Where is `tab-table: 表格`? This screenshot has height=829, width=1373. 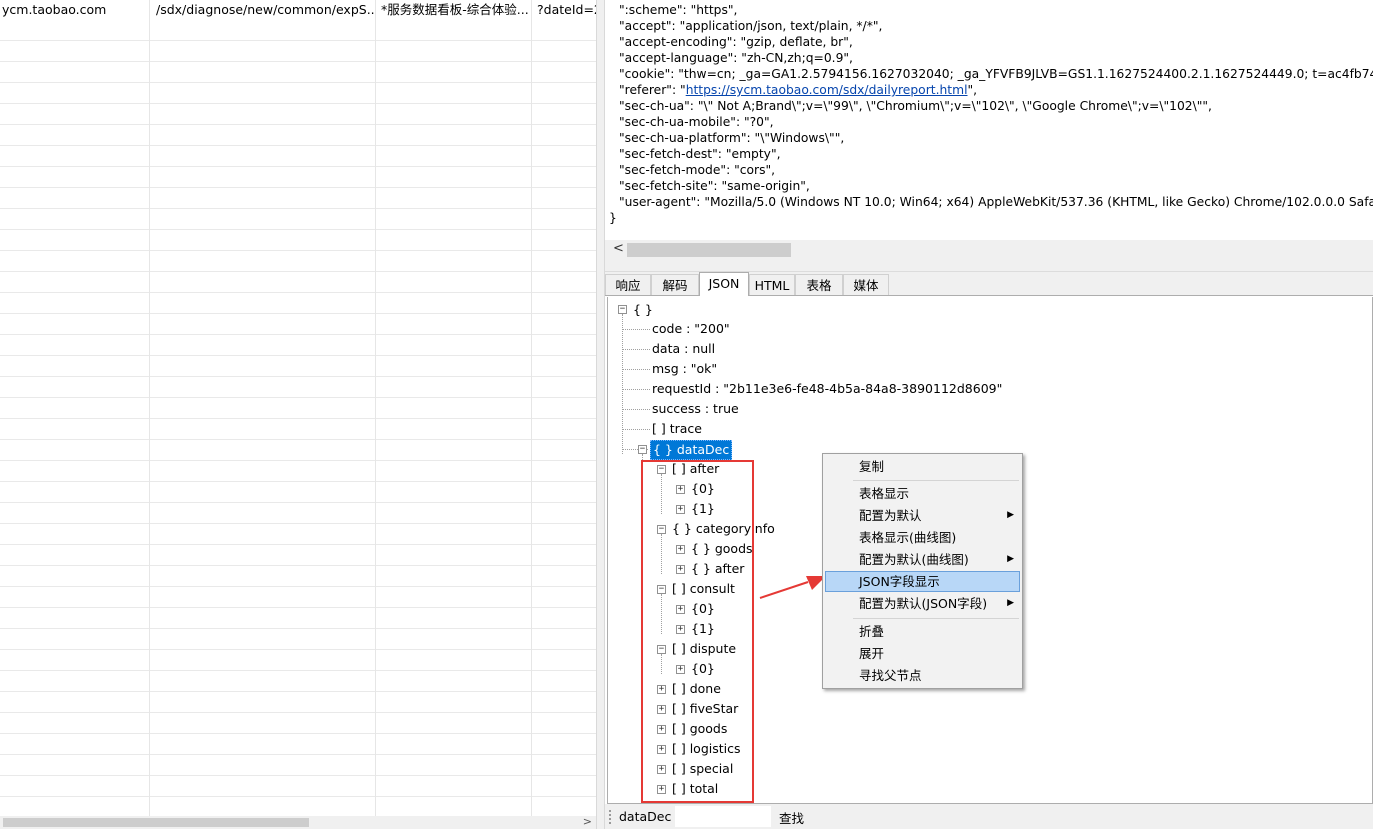
tab-table: 表格 is located at coordinates (819, 284).